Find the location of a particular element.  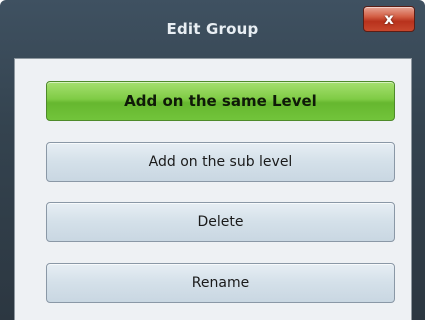

rename-button: Rename is located at coordinates (220, 283).